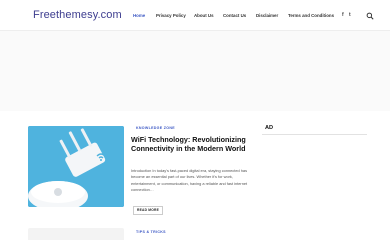 This screenshot has width=390, height=240. What do you see at coordinates (370, 16) in the screenshot?
I see `search-icon` at bounding box center [370, 16].